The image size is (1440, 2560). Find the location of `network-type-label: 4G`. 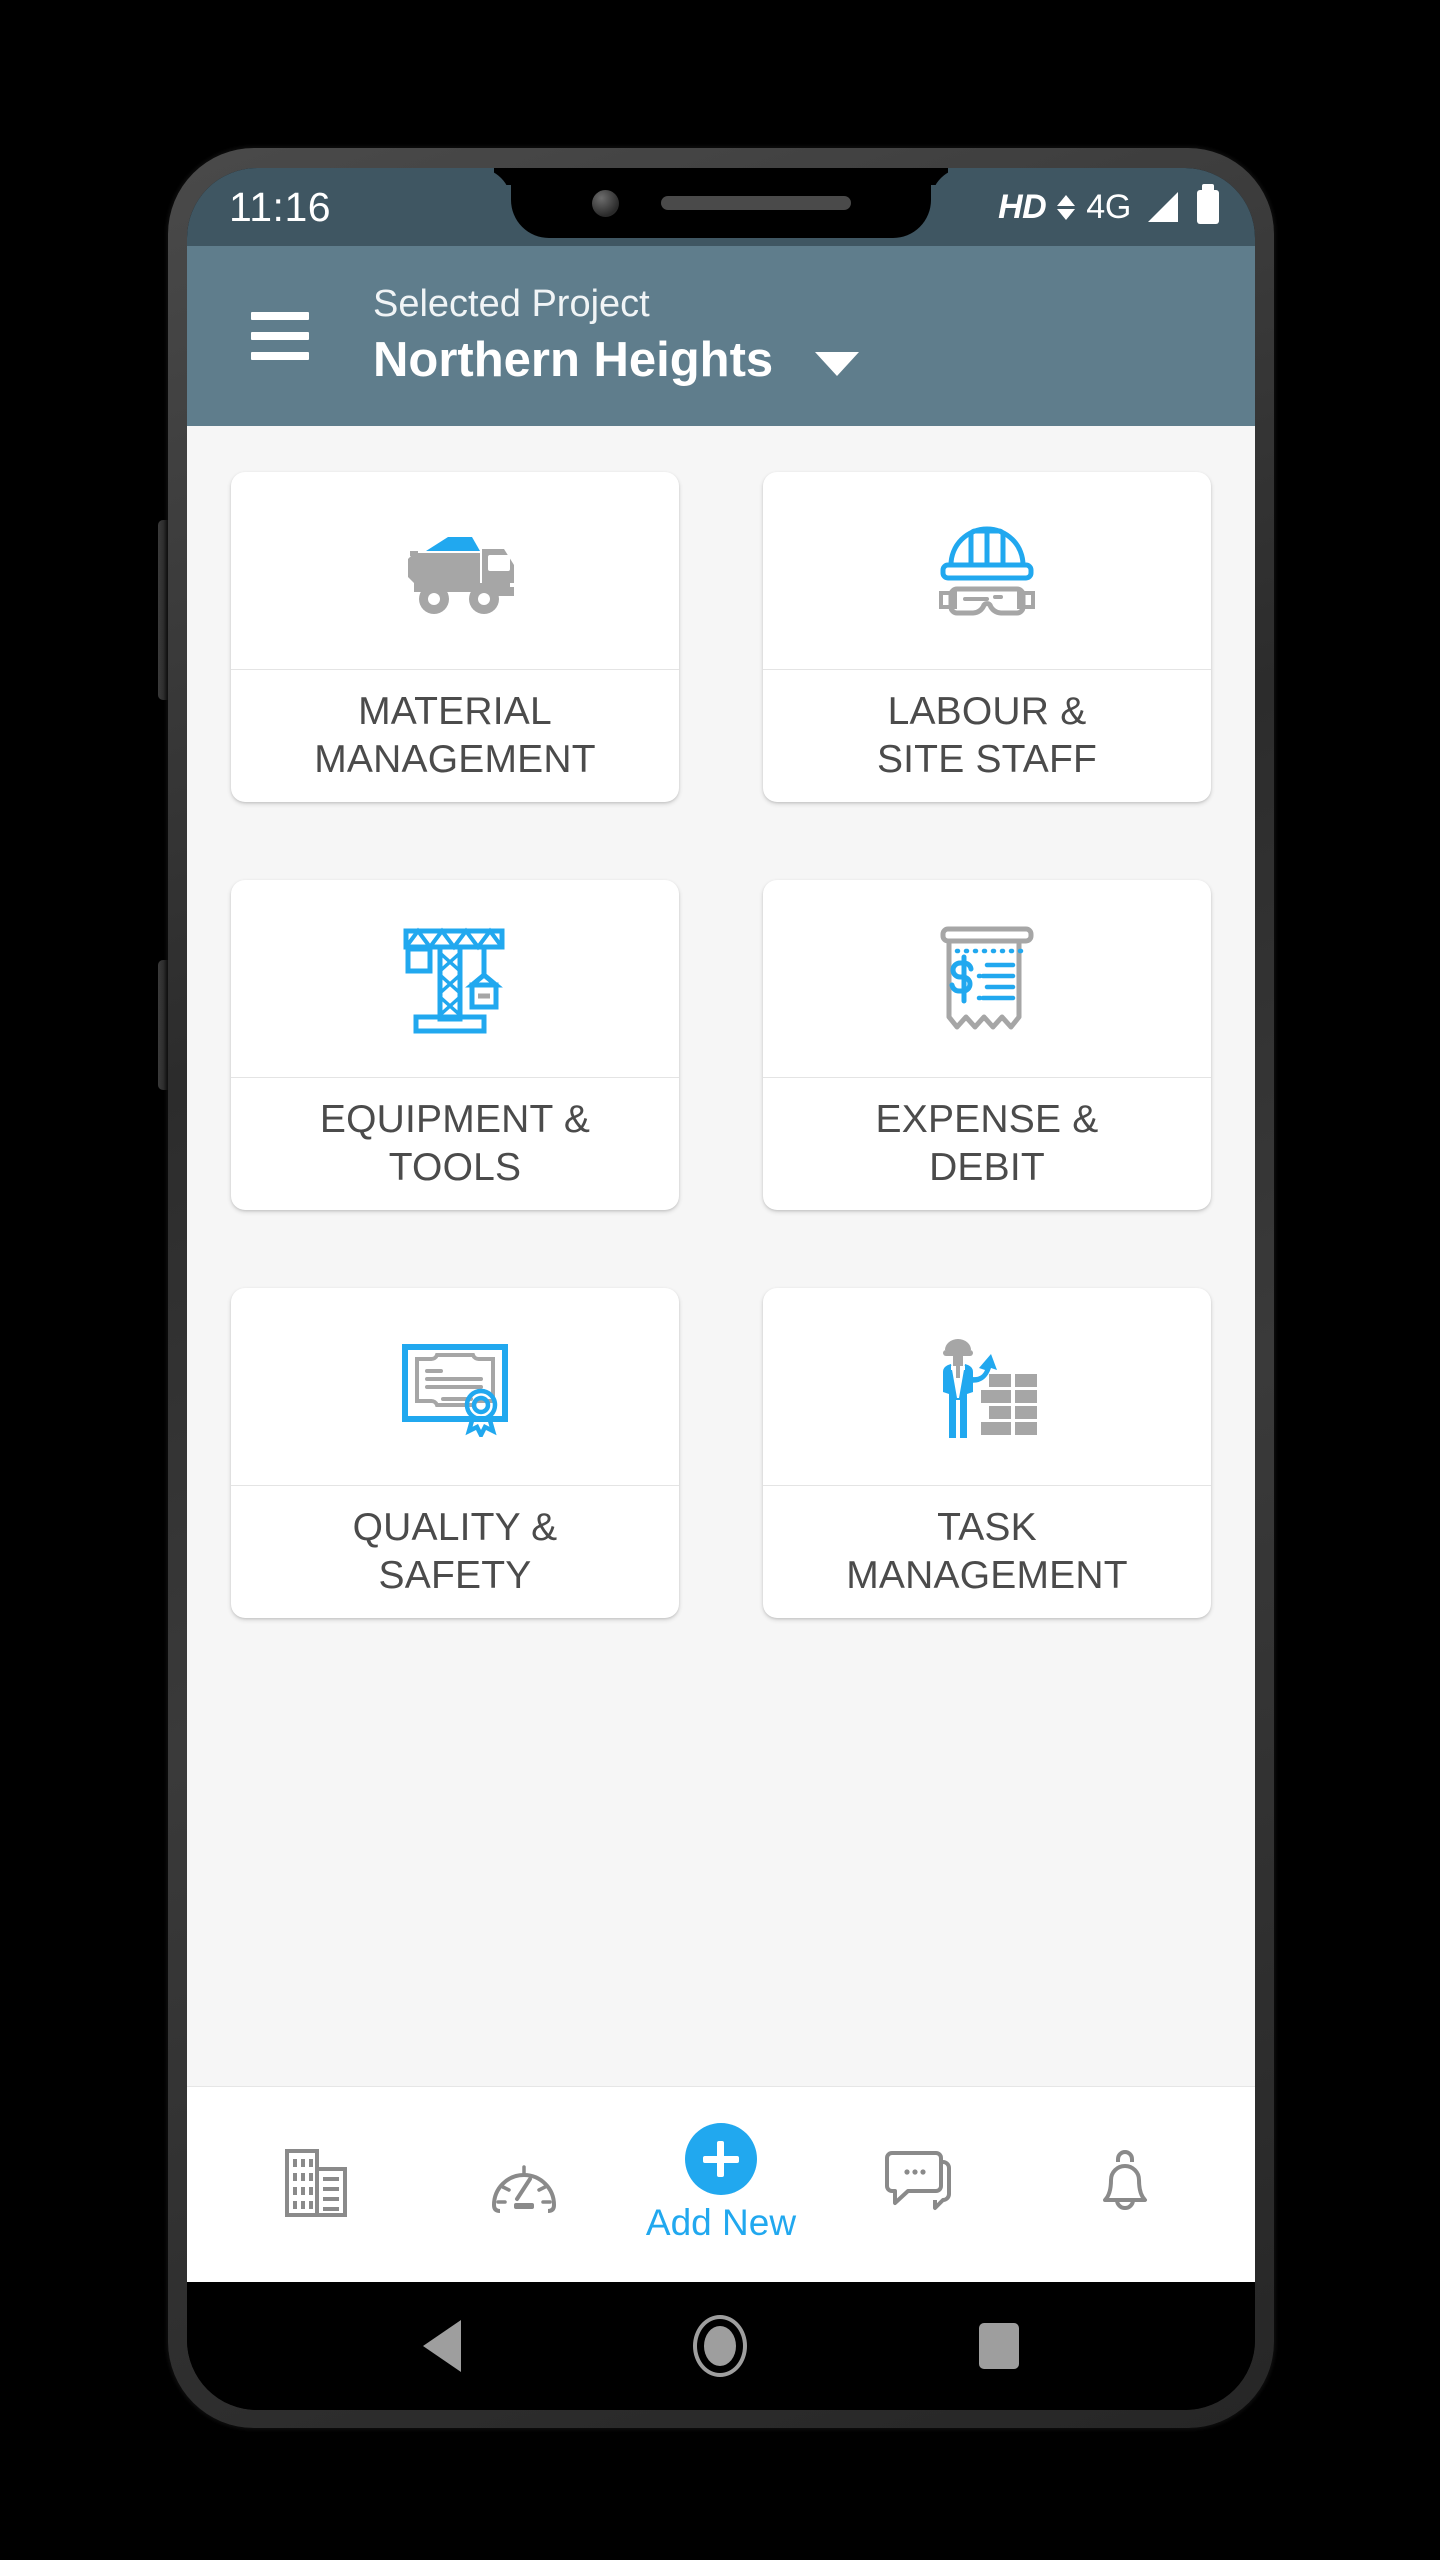

network-type-label: 4G is located at coordinates (1108, 206).